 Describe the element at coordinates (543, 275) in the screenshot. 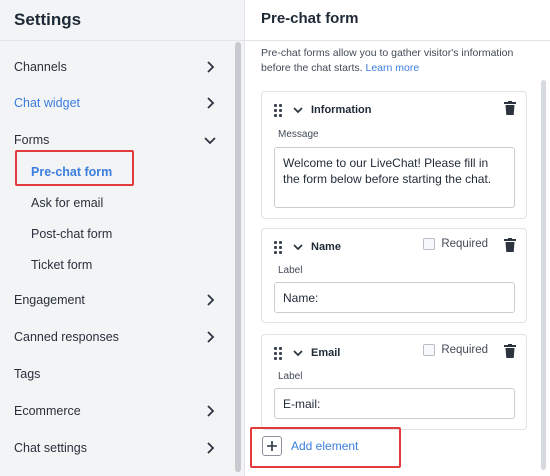

I see `main-scrollbar-thumb` at that location.